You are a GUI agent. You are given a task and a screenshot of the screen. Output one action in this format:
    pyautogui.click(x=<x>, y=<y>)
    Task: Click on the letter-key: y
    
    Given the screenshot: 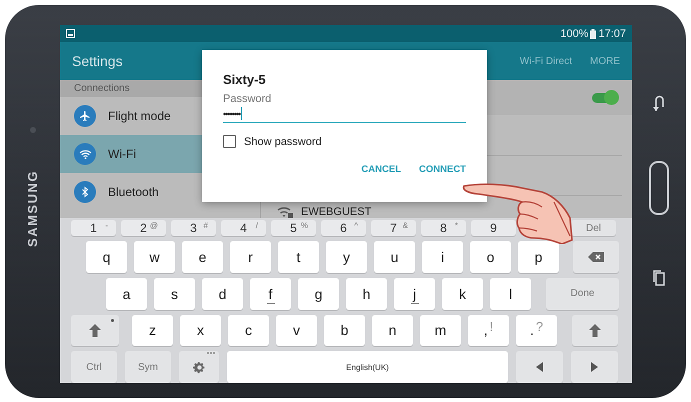 What is the action you would take?
    pyautogui.click(x=346, y=257)
    